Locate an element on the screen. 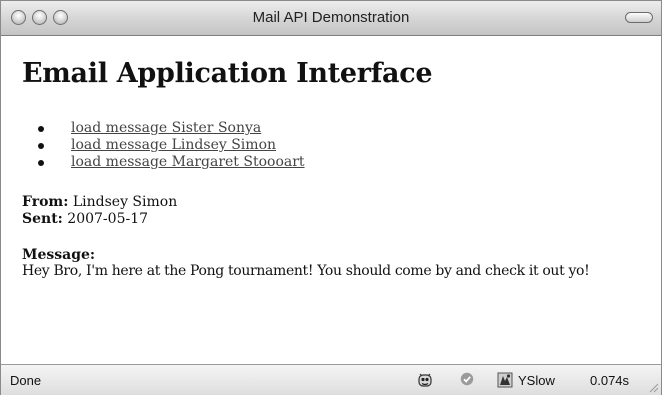  list-item: load message Sister Sonya is located at coordinates (171, 128).